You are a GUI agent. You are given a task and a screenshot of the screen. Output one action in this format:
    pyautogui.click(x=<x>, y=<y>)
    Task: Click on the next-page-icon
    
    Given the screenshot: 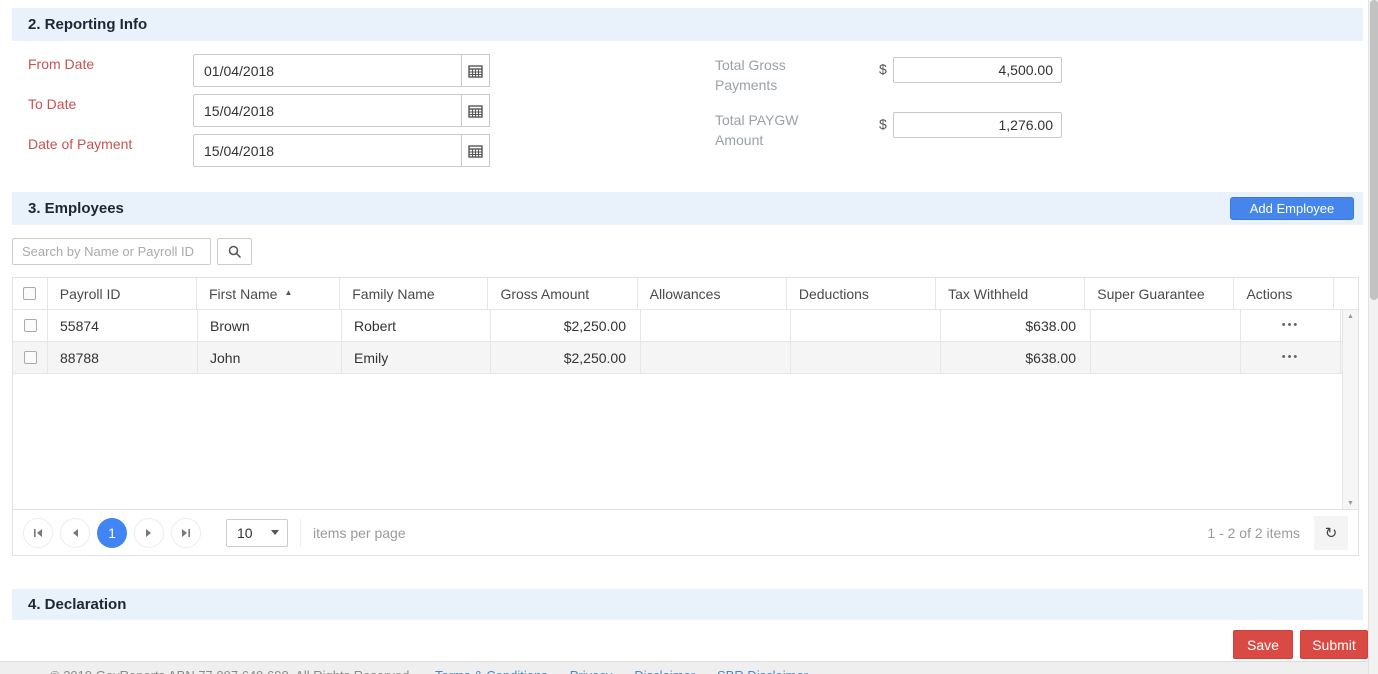 What is the action you would take?
    pyautogui.click(x=148, y=532)
    